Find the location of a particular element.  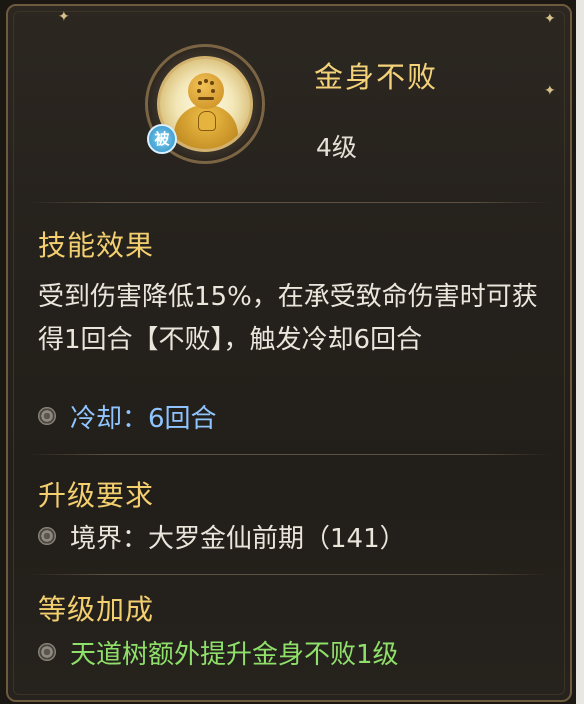

cooldown-row: 冷却：6回合 is located at coordinates (127, 416).